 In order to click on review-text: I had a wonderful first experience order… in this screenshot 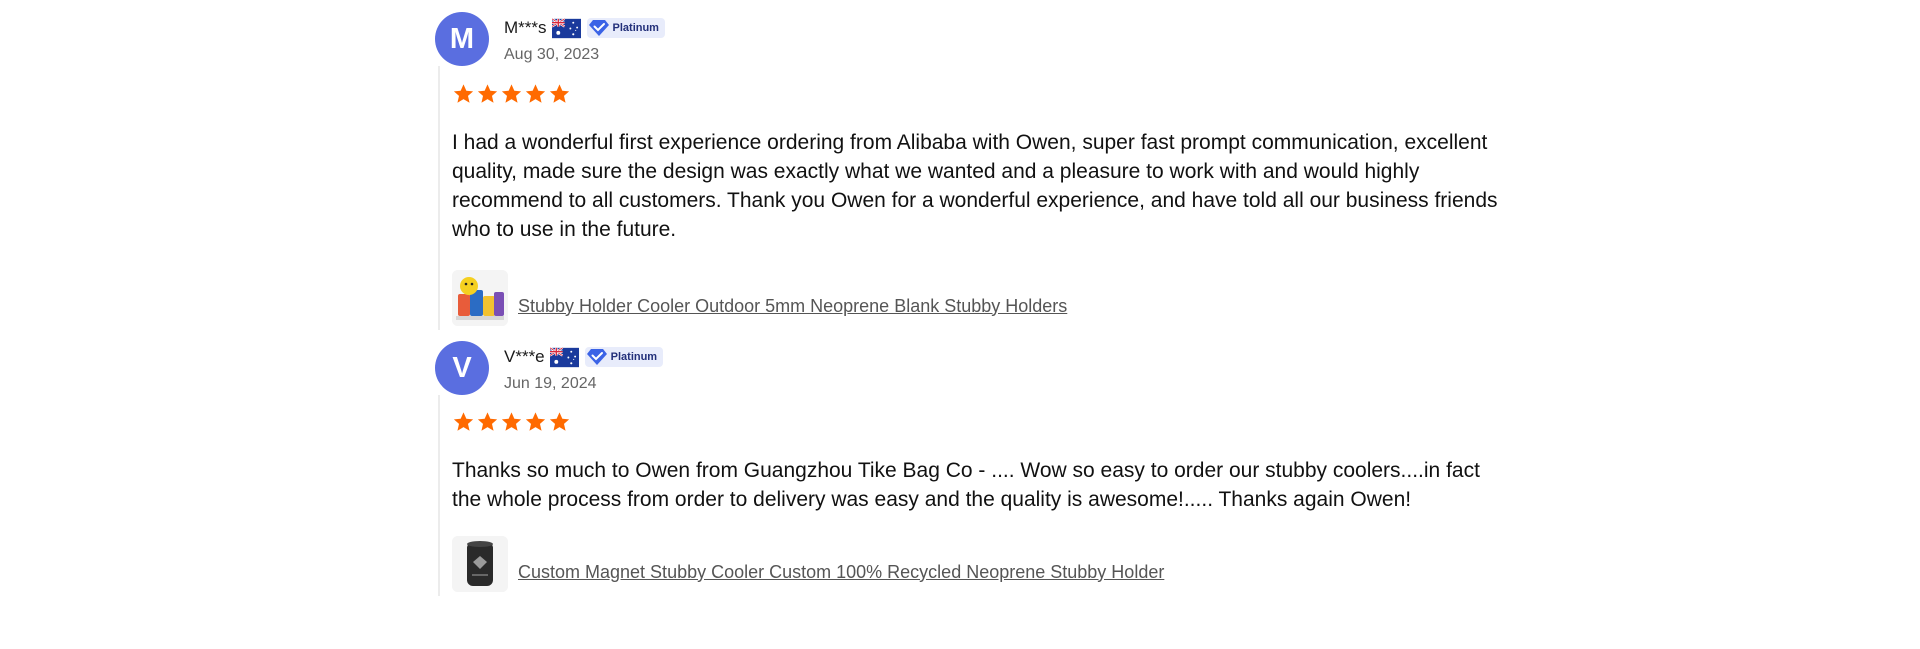, I will do `click(975, 186)`.